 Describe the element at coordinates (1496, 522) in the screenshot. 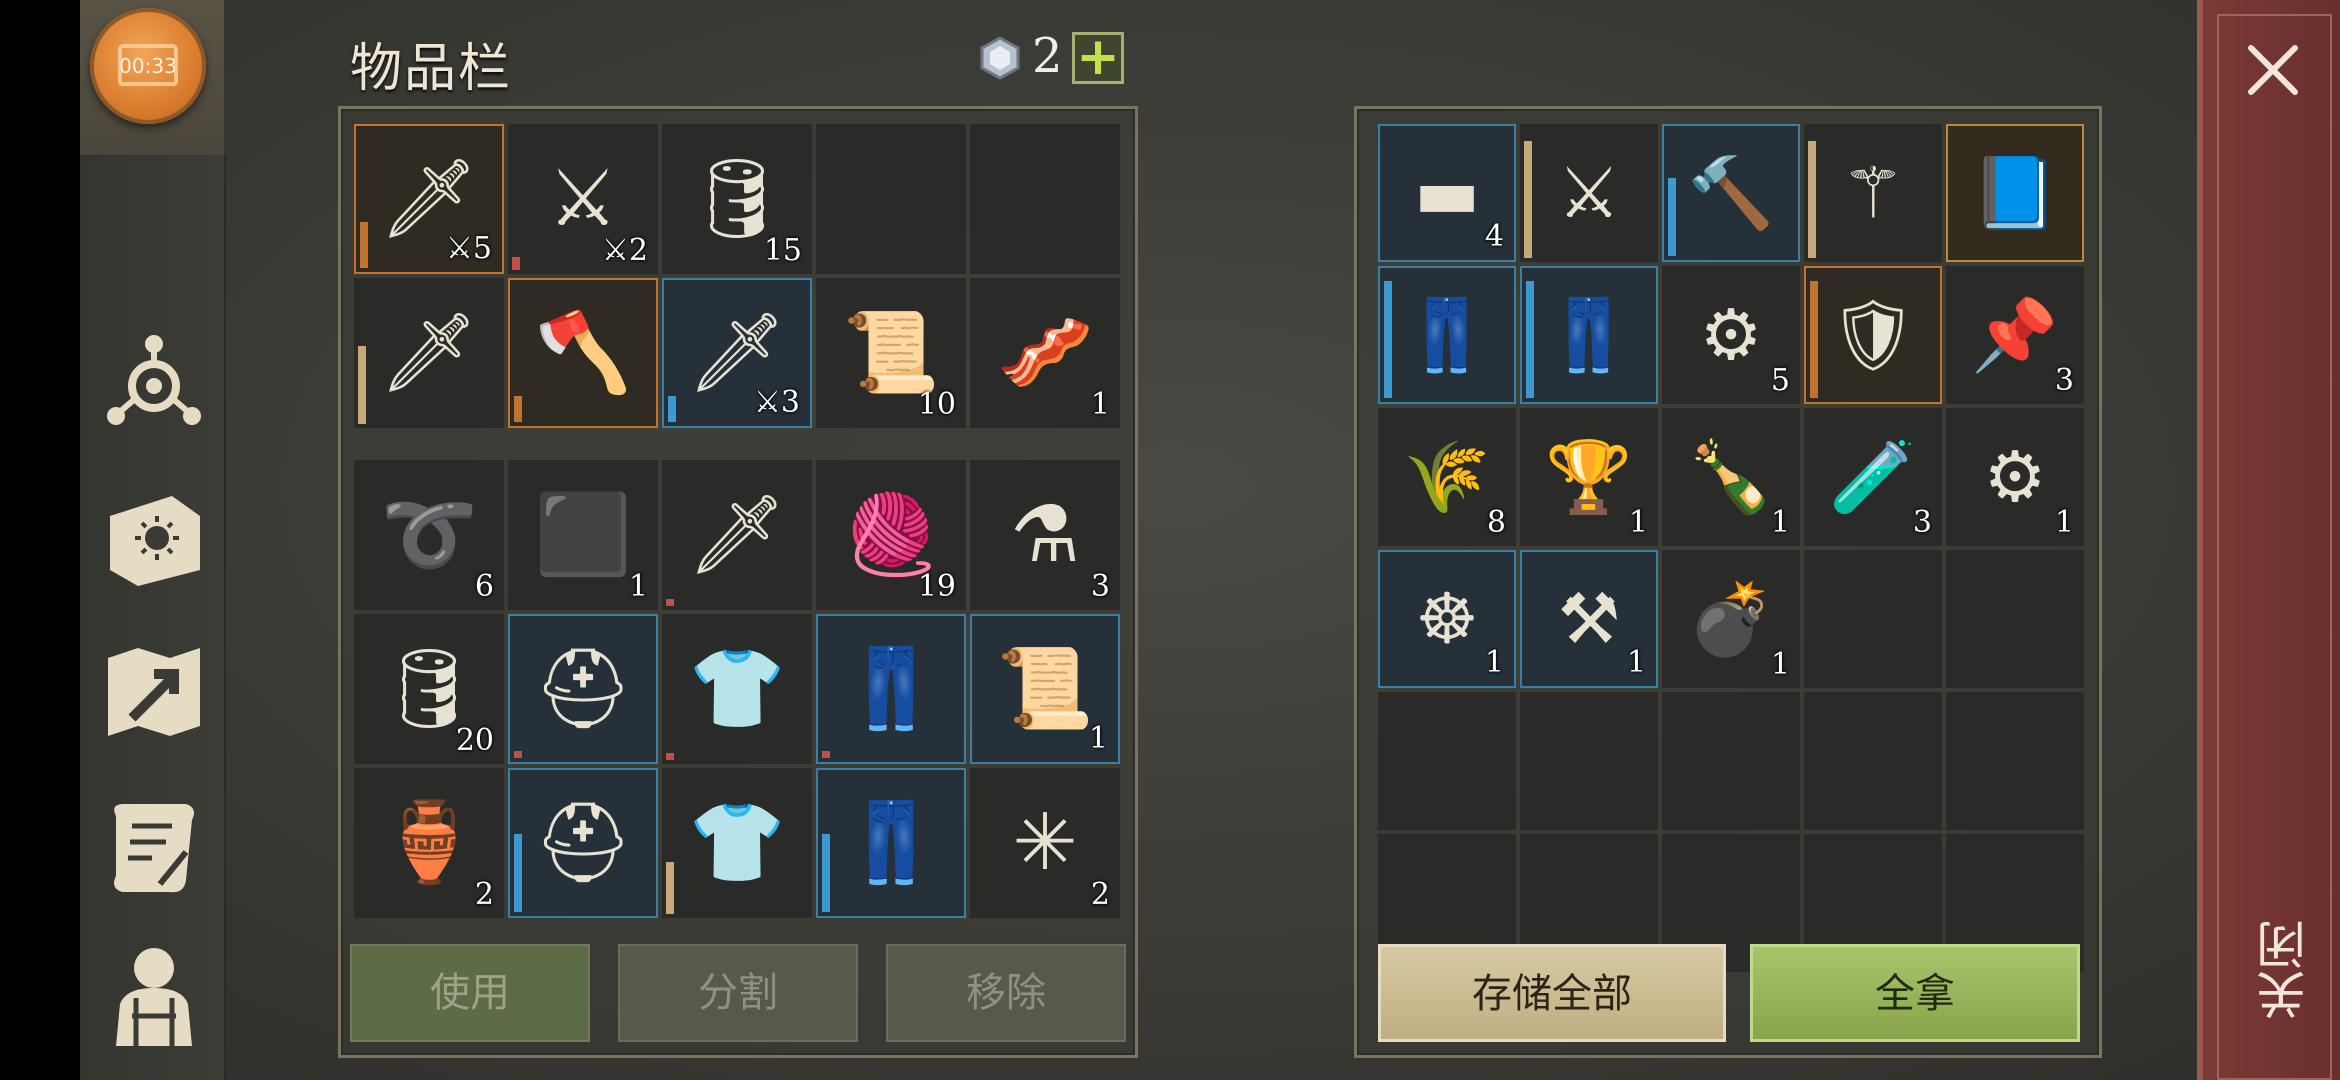

I see `item-count: 8` at that location.